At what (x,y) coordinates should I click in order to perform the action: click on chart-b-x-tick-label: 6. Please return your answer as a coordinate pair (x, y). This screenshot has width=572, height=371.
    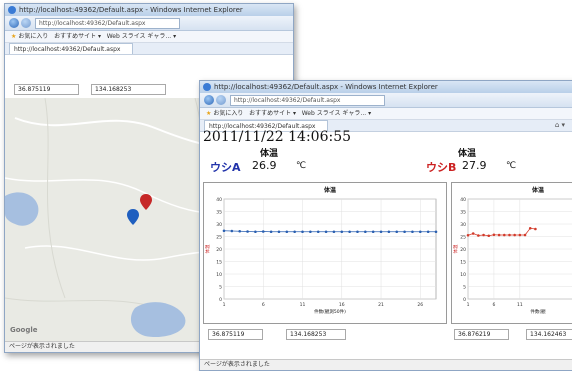
    Looking at the image, I should click on (493, 305).